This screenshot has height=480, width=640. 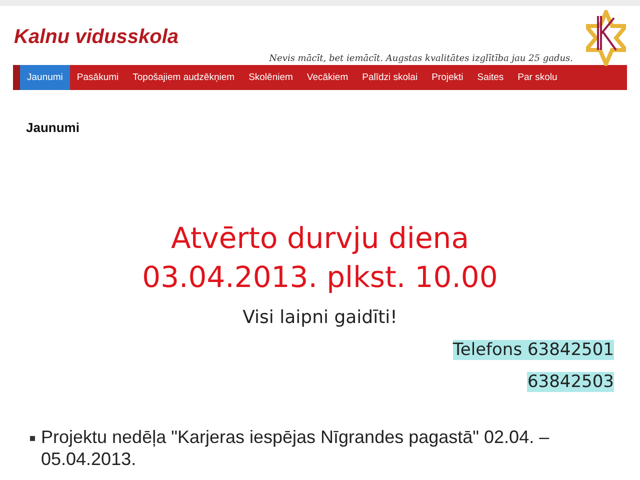 I want to click on page-heading: Jaunumi, so click(x=53, y=127).